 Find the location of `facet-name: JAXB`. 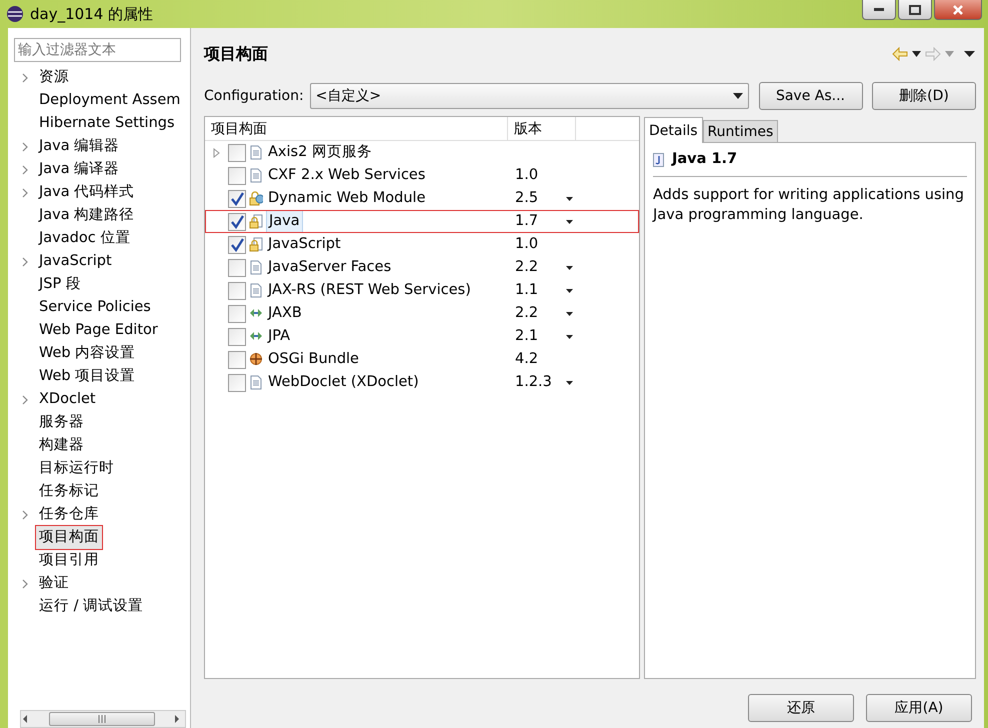

facet-name: JAXB is located at coordinates (285, 313).